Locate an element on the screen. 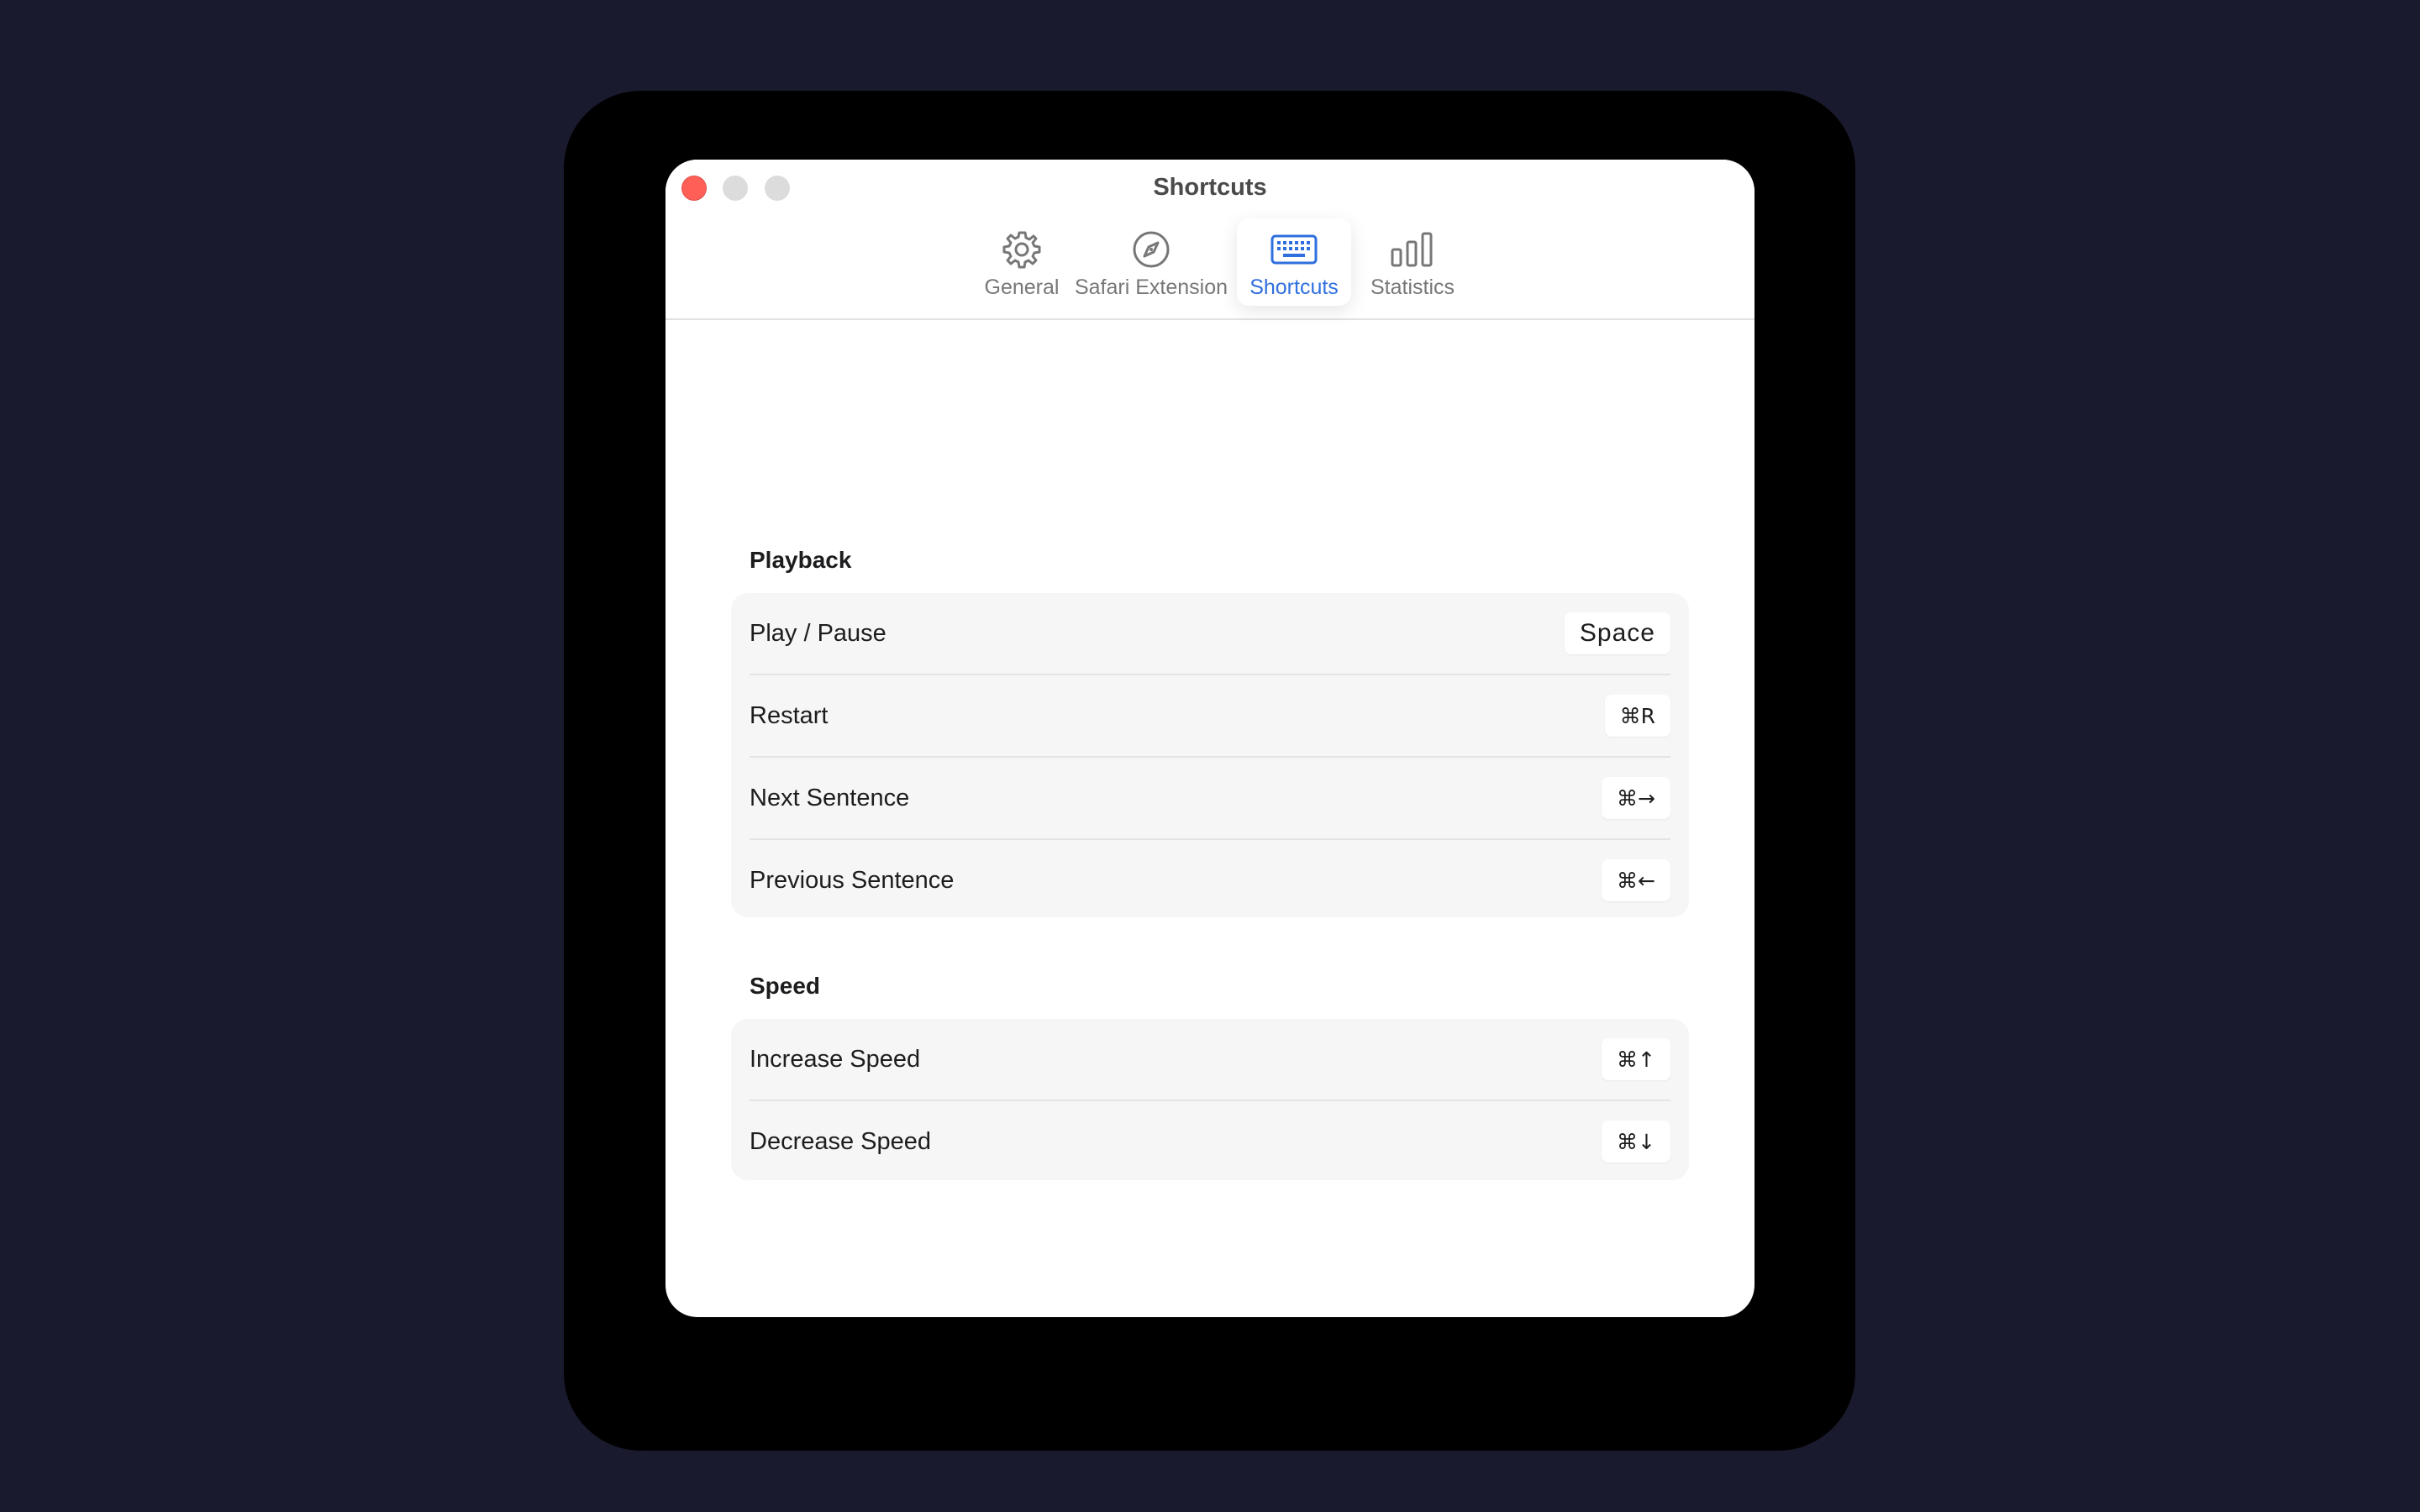 The height and width of the screenshot is (1512, 2420). shortcut-key: ⌘← is located at coordinates (1636, 880).